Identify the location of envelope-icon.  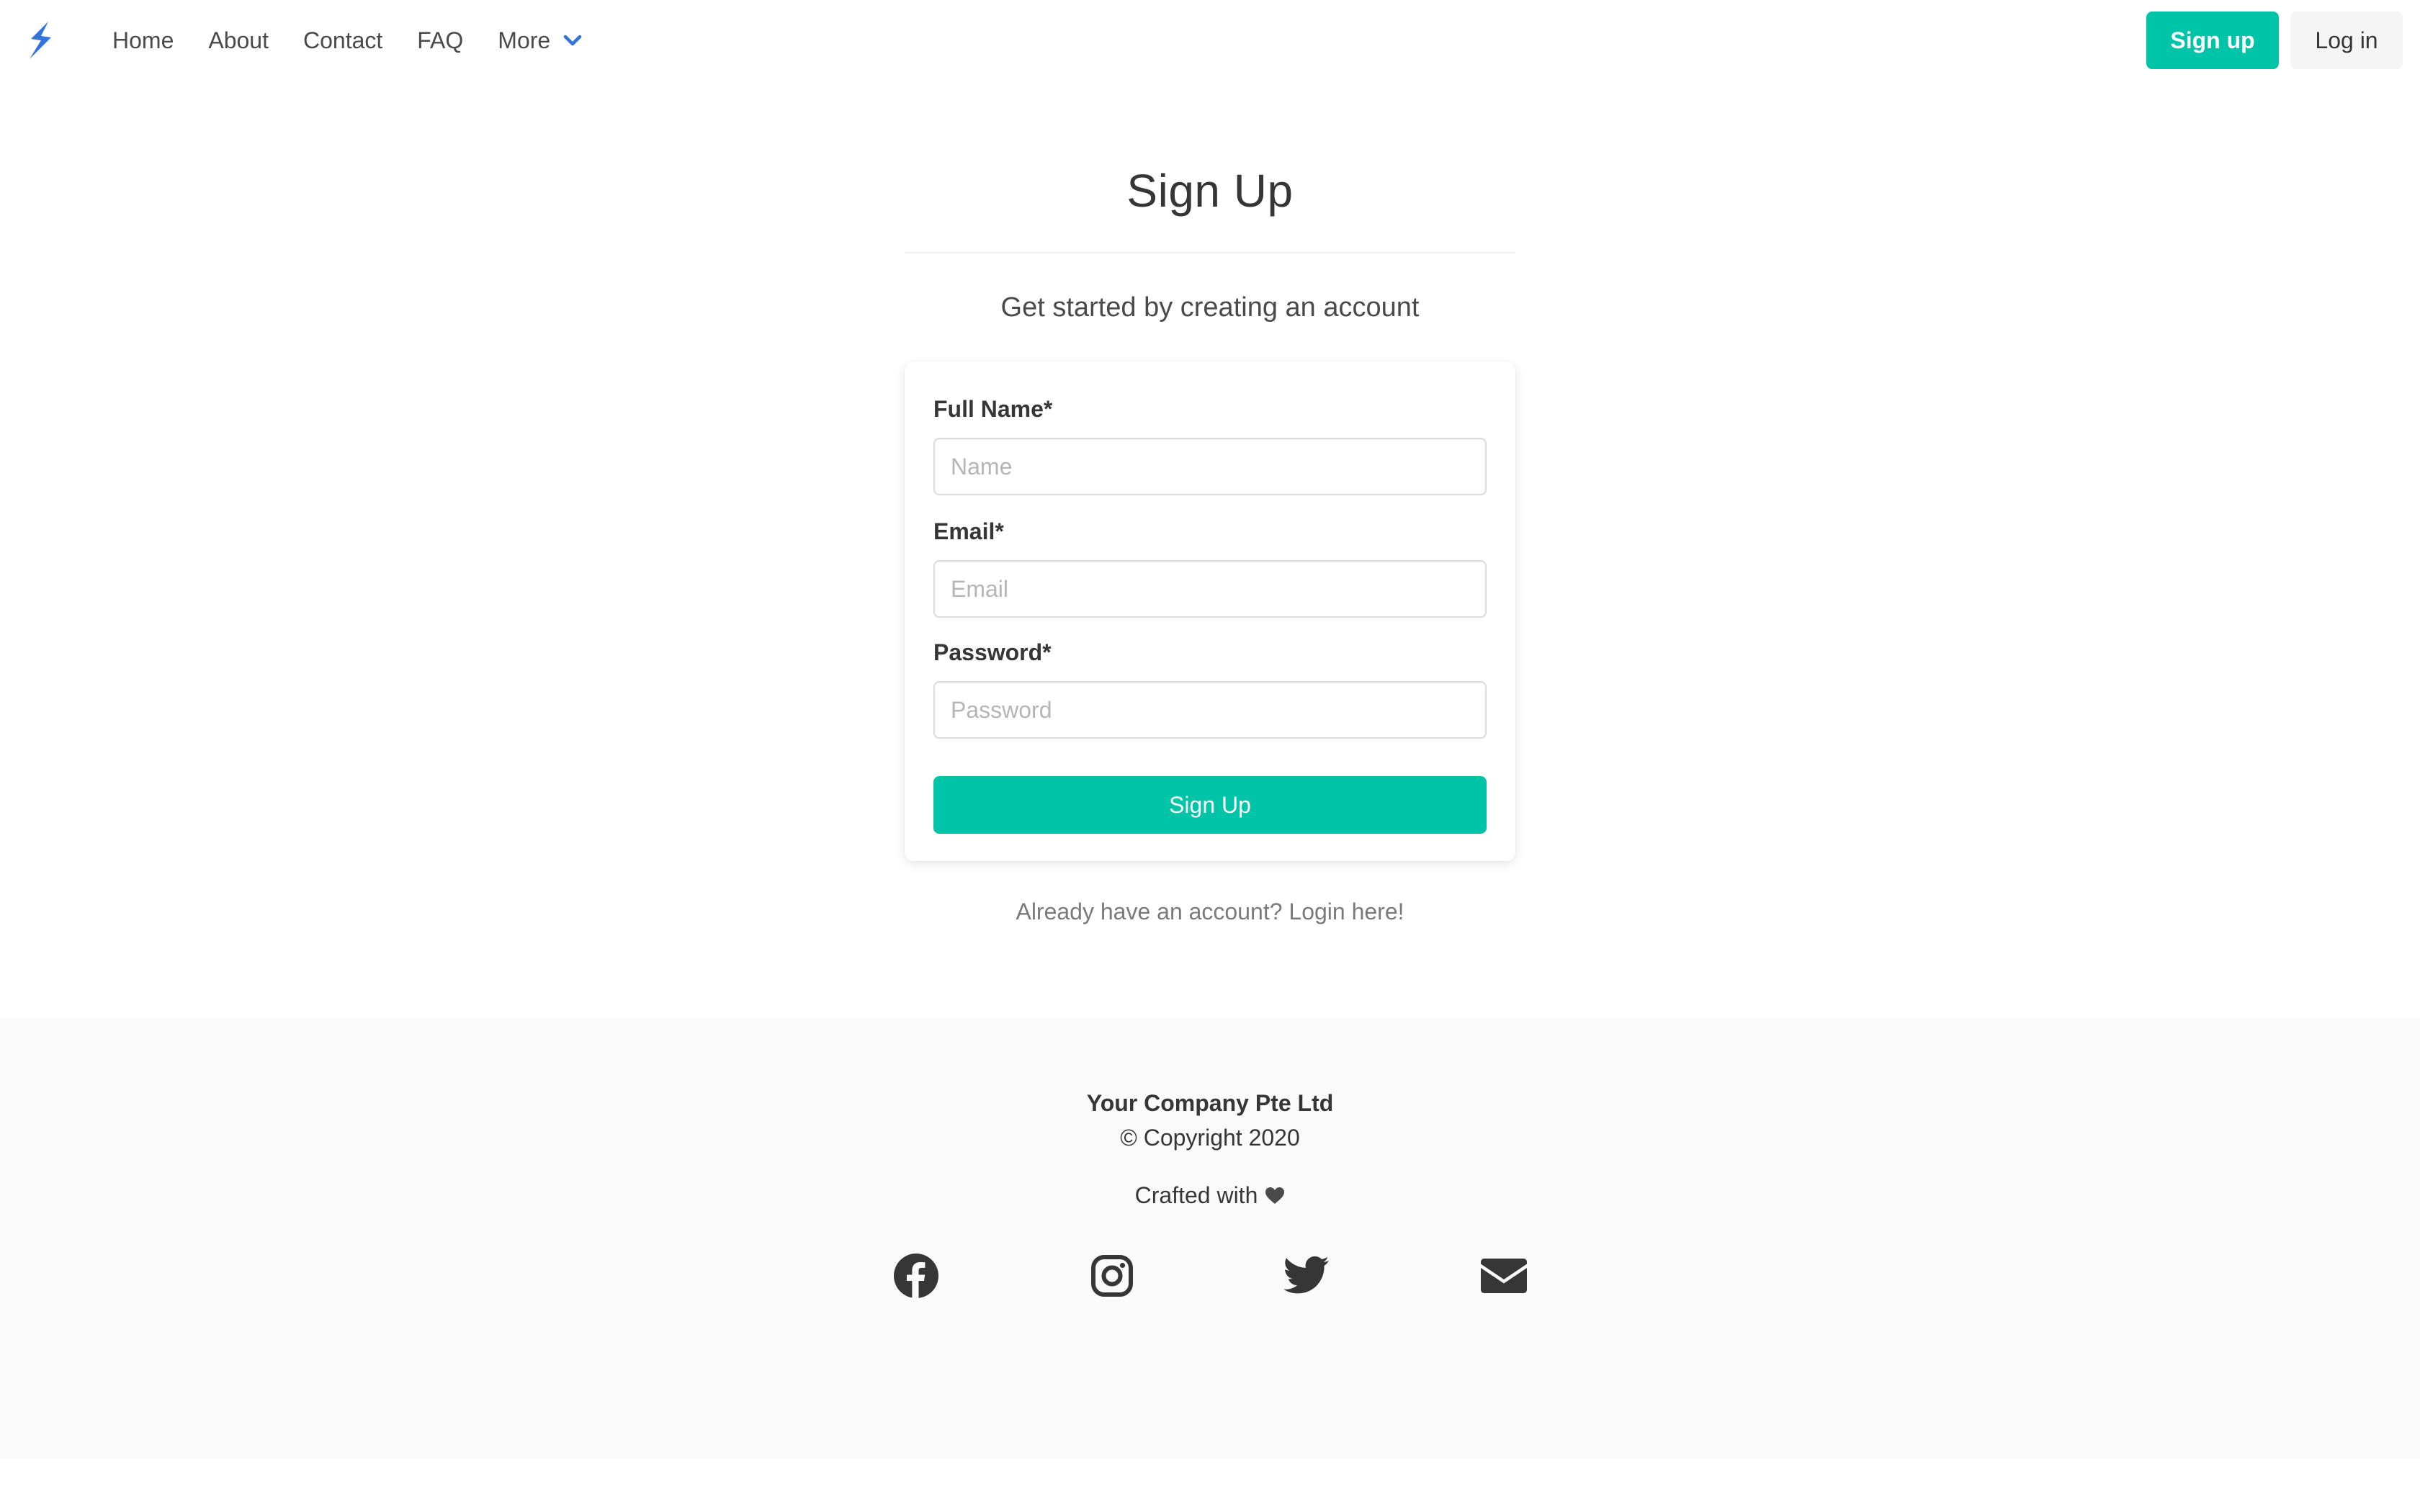
(1504, 1276).